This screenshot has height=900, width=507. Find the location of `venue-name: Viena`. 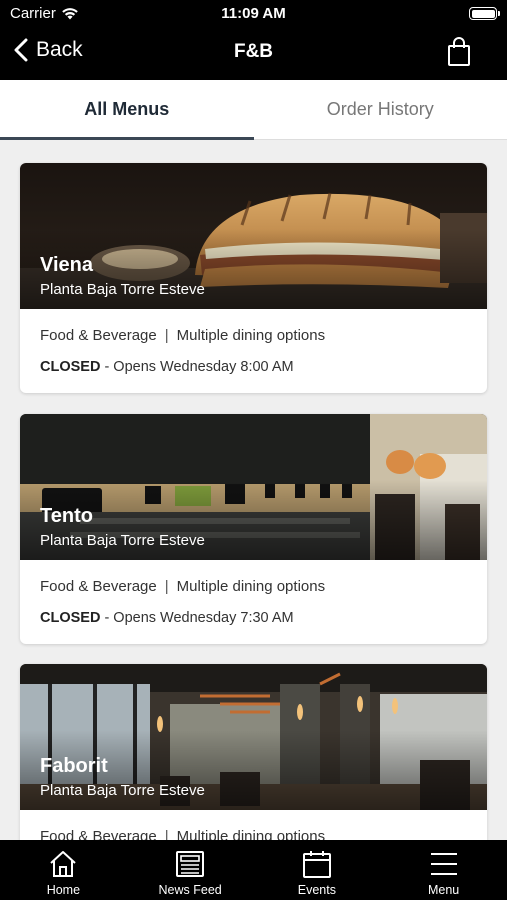

venue-name: Viena is located at coordinates (66, 265).